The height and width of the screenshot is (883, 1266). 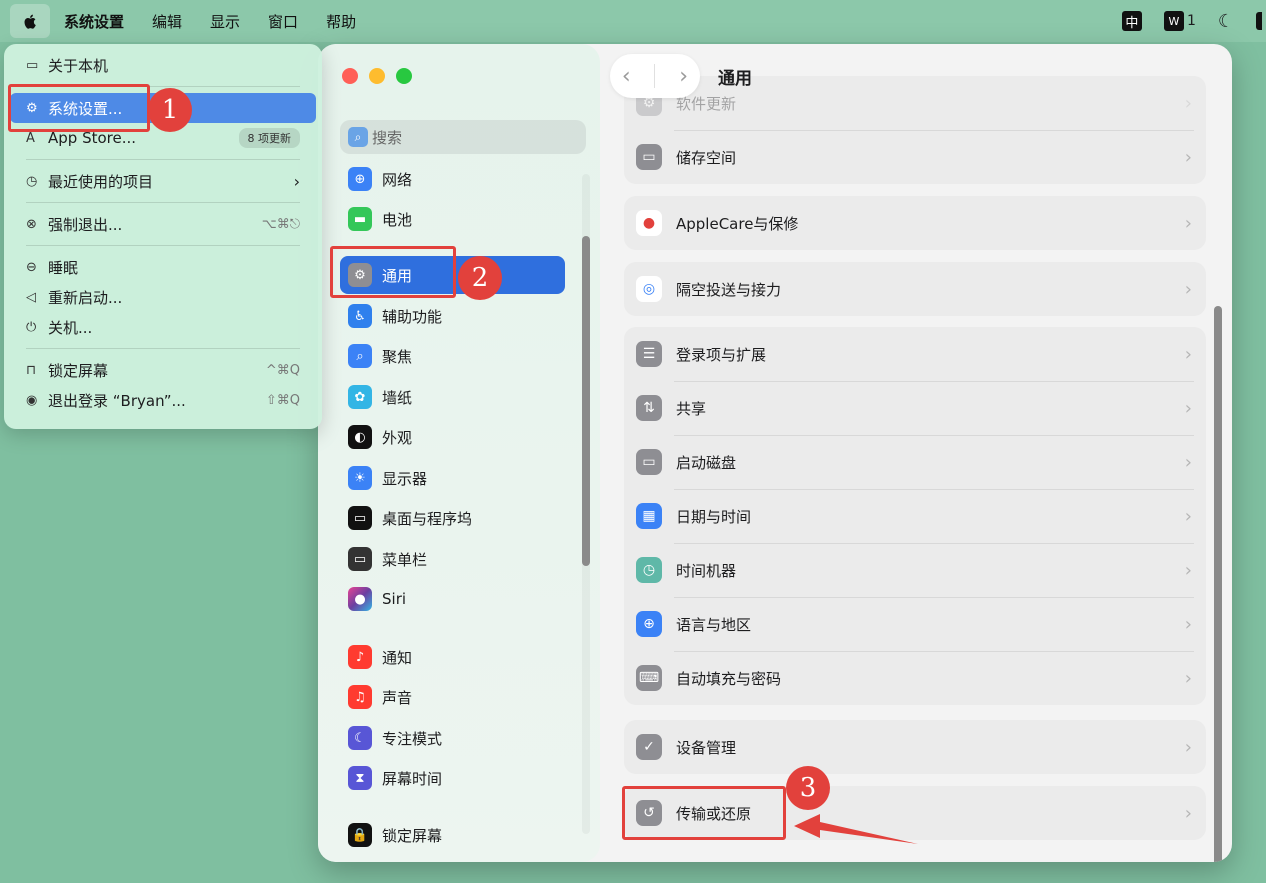 I want to click on sidebar-item-lock-screen: 🔒 锁定屏幕, so click(x=452, y=835).